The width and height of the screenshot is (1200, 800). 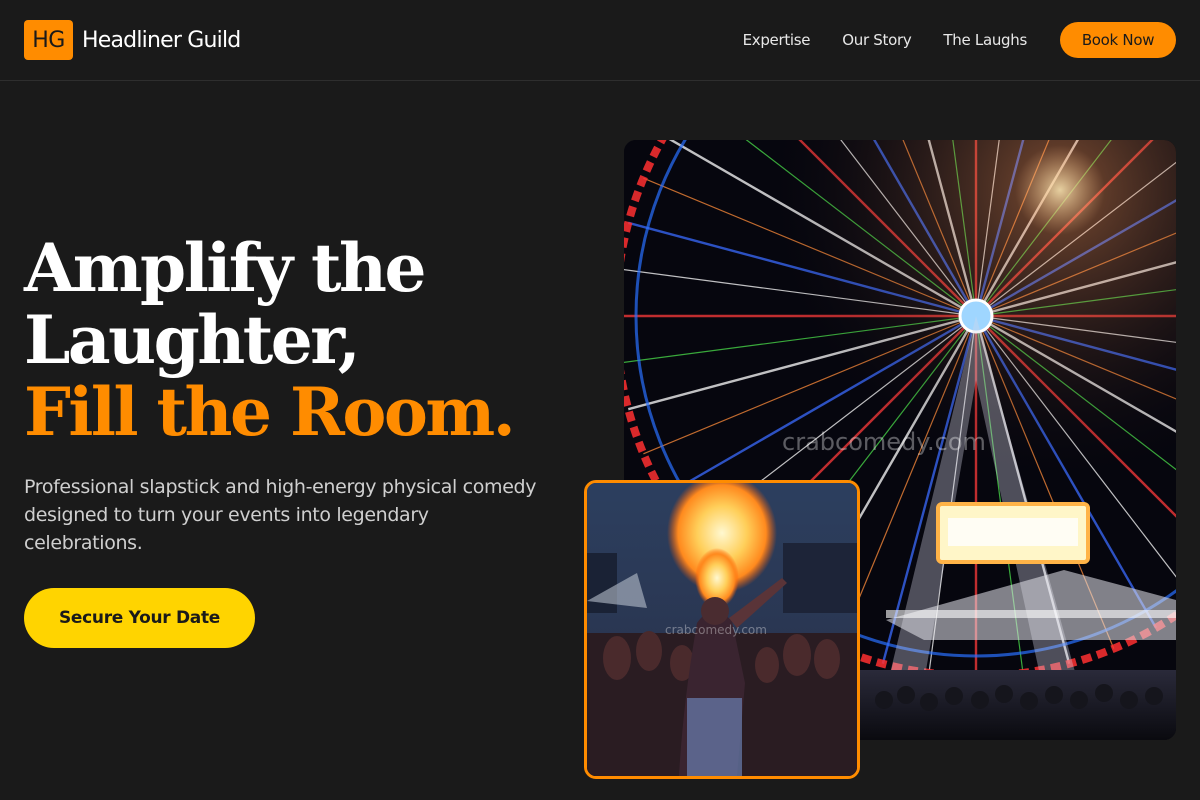 I want to click on hero-title-line-1: Amplify the, so click(x=225, y=268).